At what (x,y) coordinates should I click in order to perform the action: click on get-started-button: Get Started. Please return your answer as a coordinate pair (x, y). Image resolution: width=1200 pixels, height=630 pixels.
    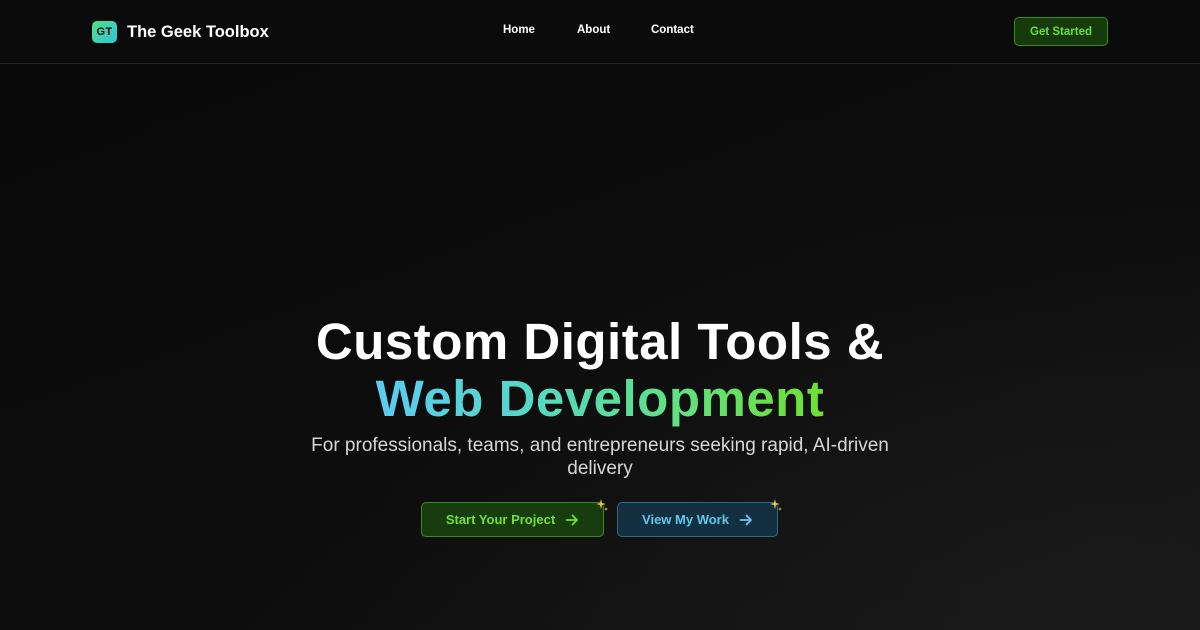
    Looking at the image, I should click on (1061, 31).